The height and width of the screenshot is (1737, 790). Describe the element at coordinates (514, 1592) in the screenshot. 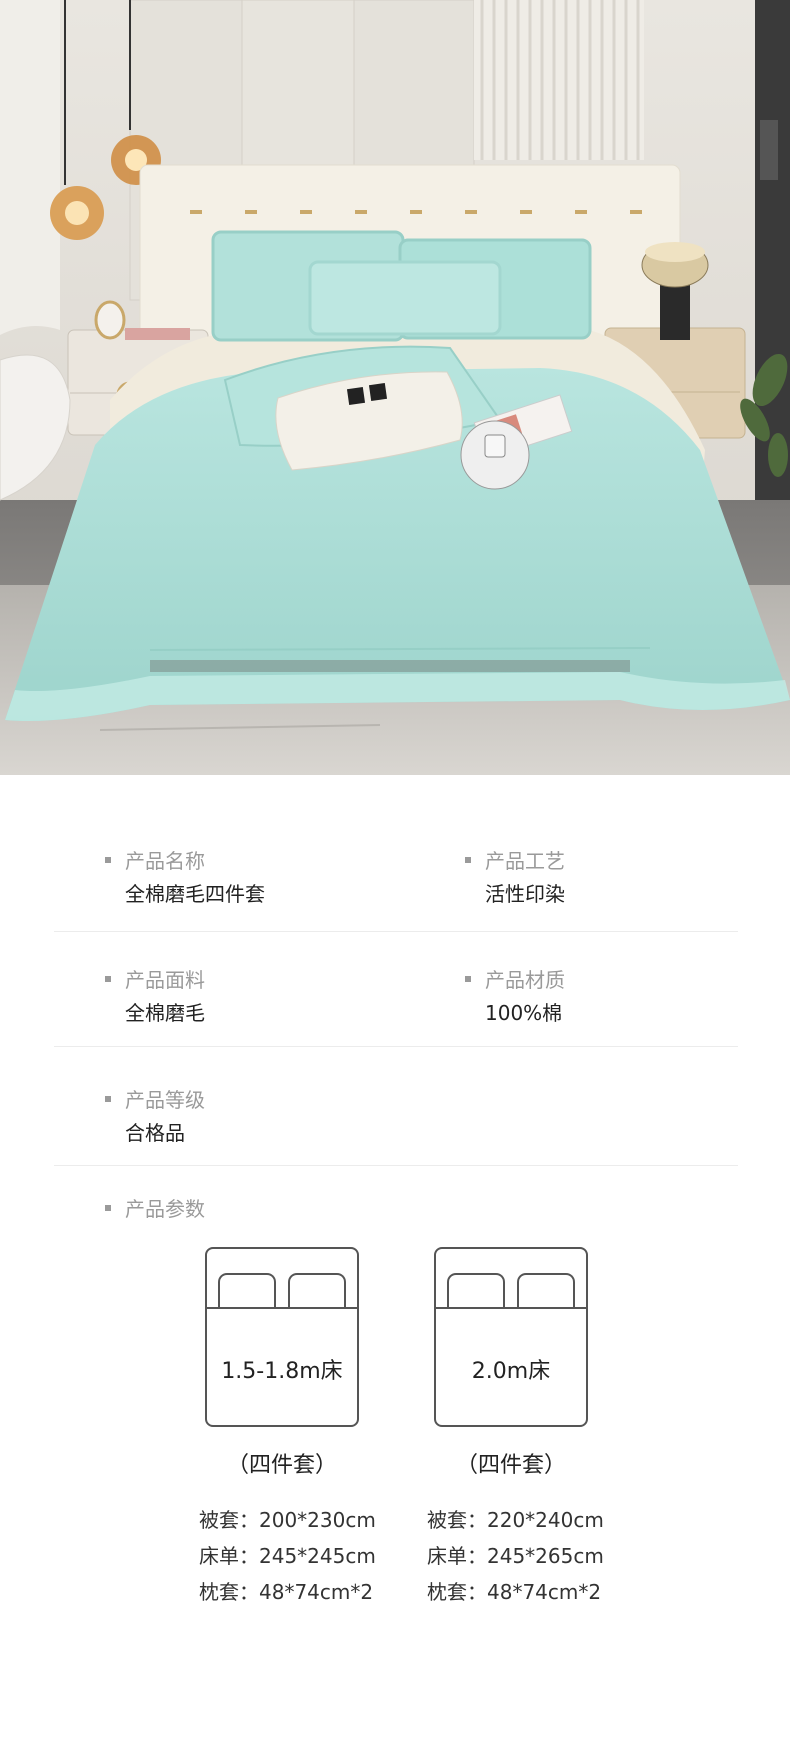

I see `spec-pillowcase-2: 枕套：48*74cm*2` at that location.